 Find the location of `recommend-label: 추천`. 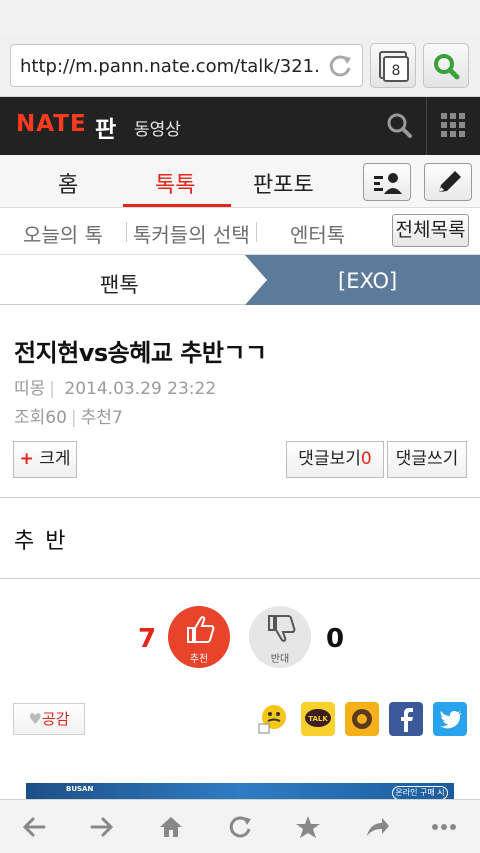

recommend-label: 추천 is located at coordinates (96, 418).